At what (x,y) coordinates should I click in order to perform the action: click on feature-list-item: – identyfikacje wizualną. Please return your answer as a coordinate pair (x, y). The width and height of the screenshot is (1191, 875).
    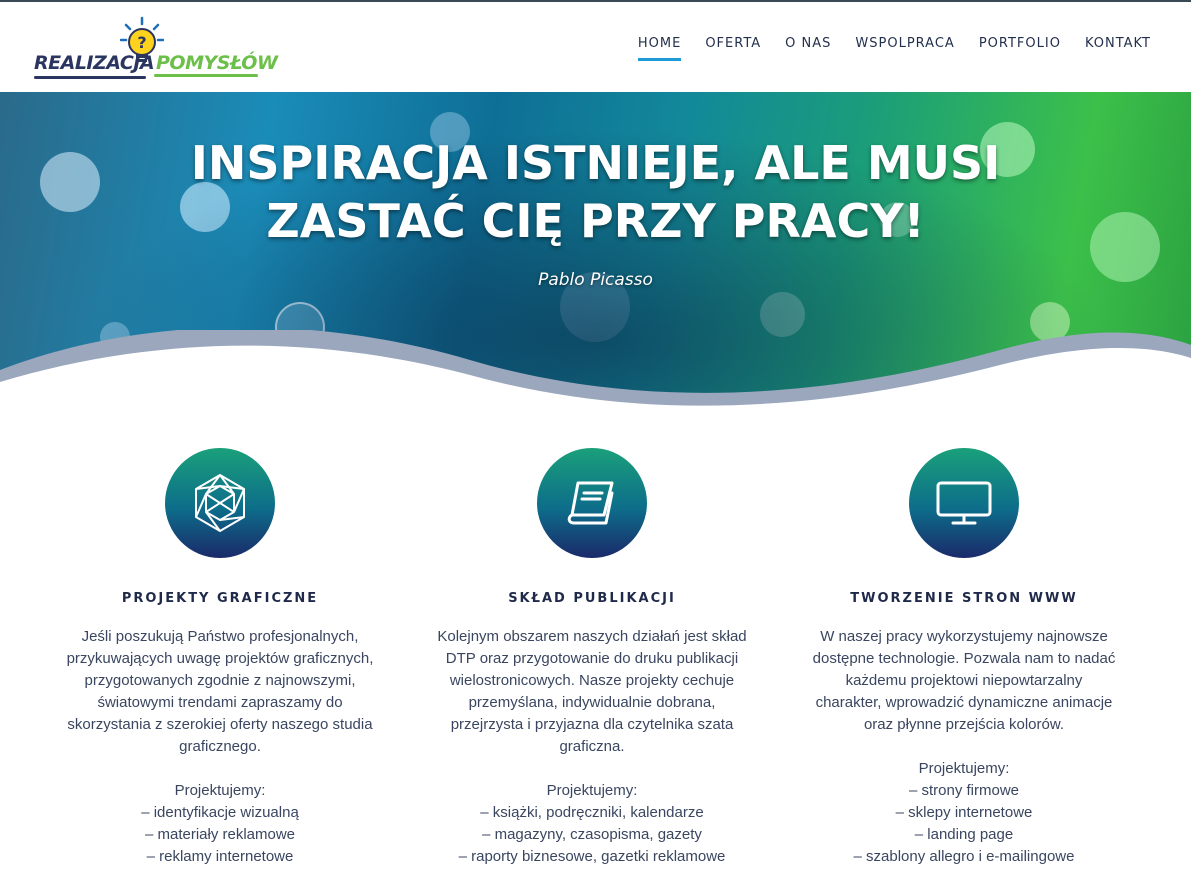
    Looking at the image, I should click on (220, 812).